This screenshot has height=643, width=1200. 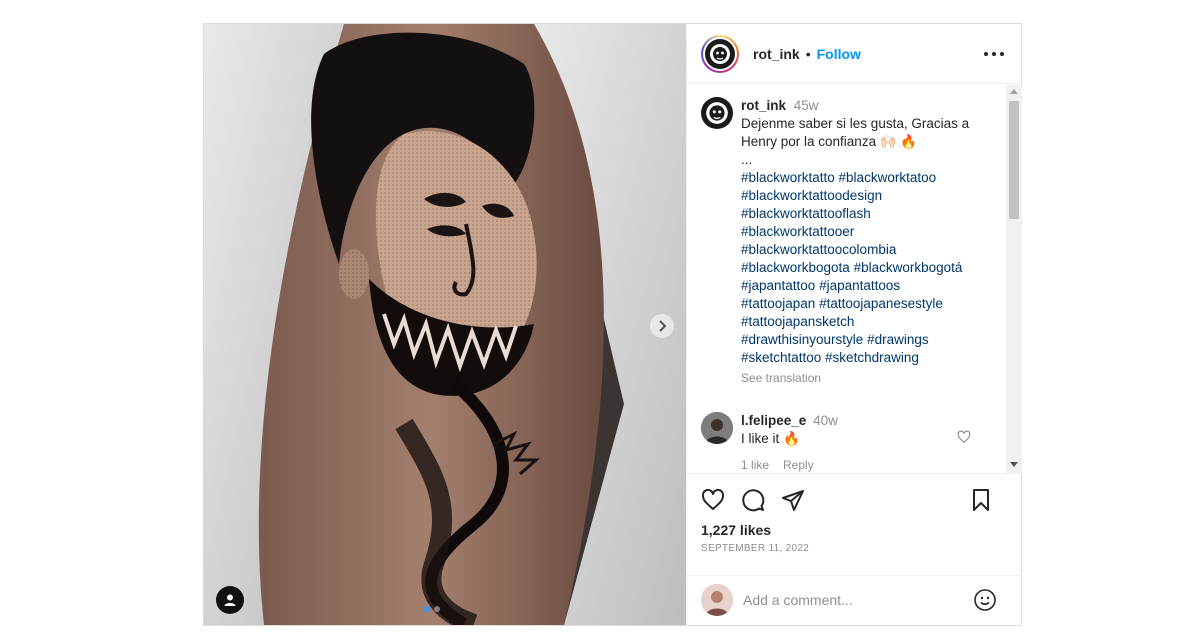 I want to click on scroll-up-arrow-icon, so click(x=1014, y=91).